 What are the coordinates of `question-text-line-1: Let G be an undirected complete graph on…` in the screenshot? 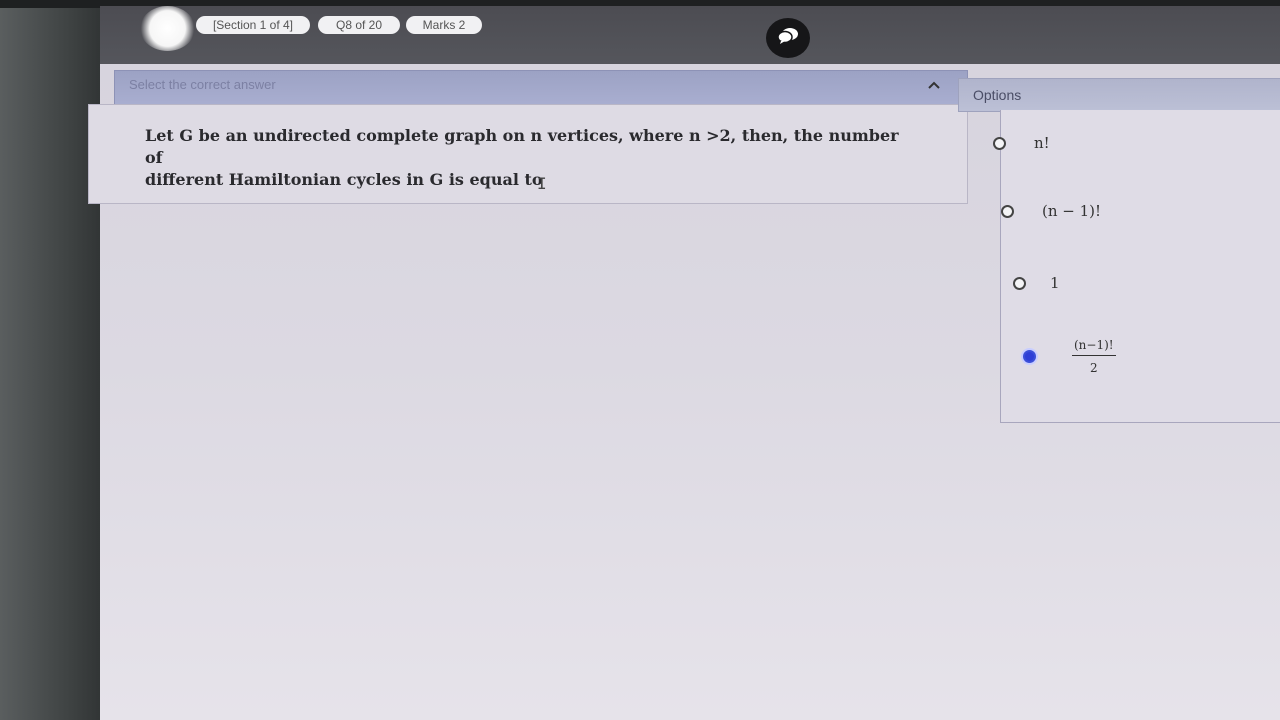 It's located at (522, 146).